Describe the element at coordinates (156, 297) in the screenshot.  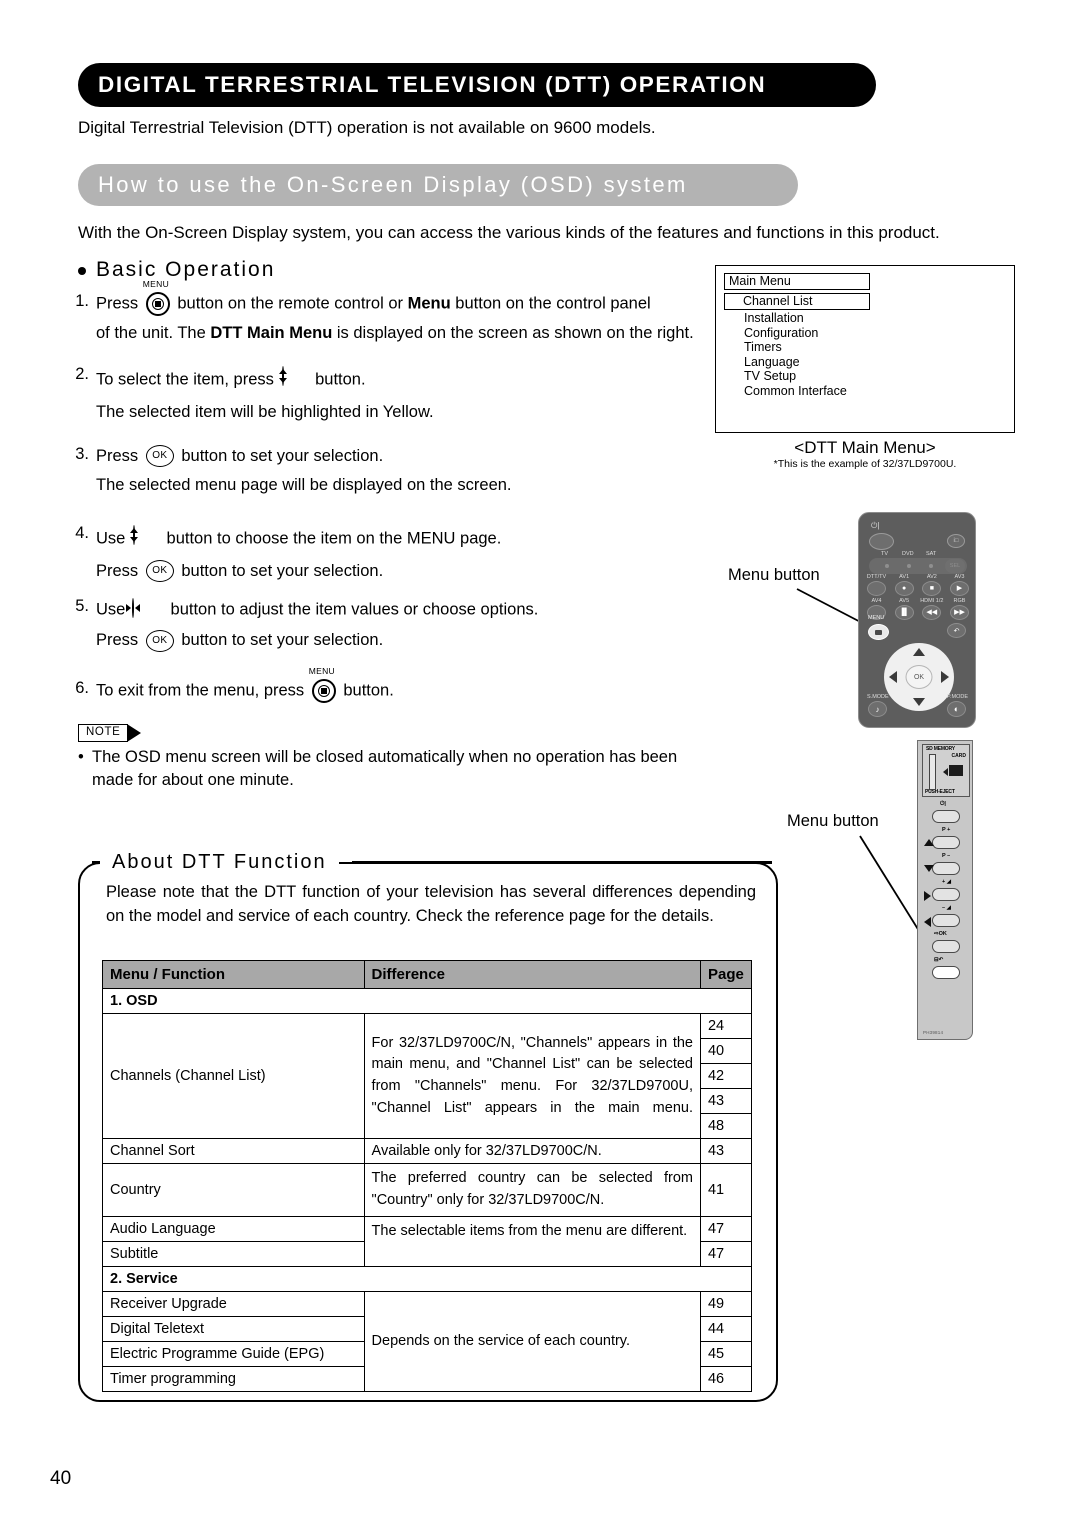
I see `menu-button-icon: MENU` at that location.